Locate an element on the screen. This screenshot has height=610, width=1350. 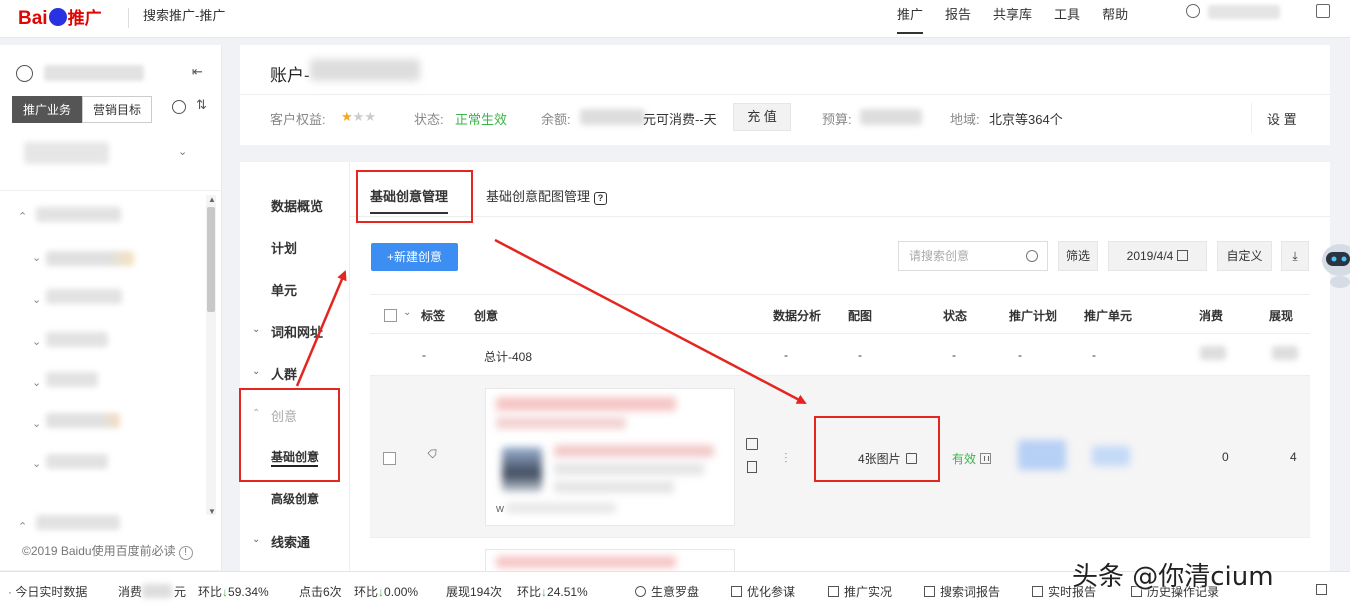
settings-button: 设 置 is located at coordinates (1282, 118).